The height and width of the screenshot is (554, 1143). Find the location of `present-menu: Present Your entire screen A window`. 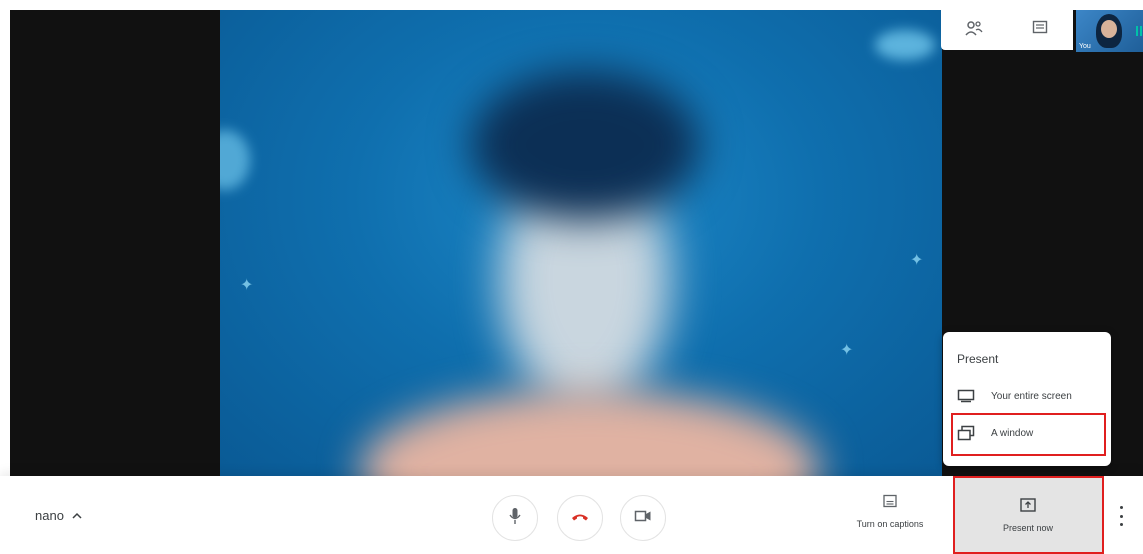

present-menu: Present Your entire screen A window is located at coordinates (1027, 399).